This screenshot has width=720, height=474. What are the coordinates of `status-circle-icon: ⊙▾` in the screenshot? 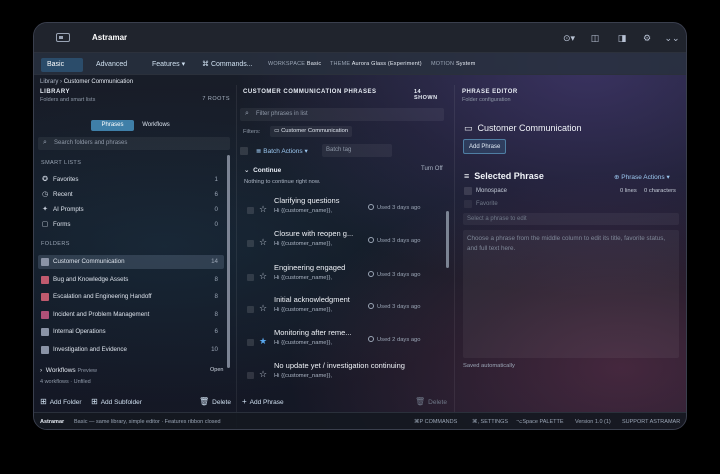 It's located at (569, 38).